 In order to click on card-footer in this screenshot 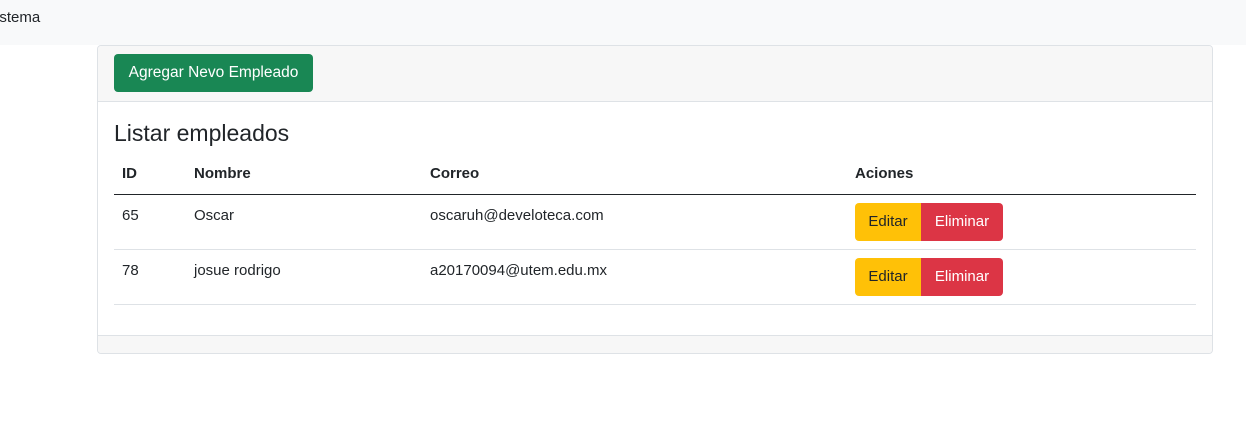, I will do `click(655, 344)`.